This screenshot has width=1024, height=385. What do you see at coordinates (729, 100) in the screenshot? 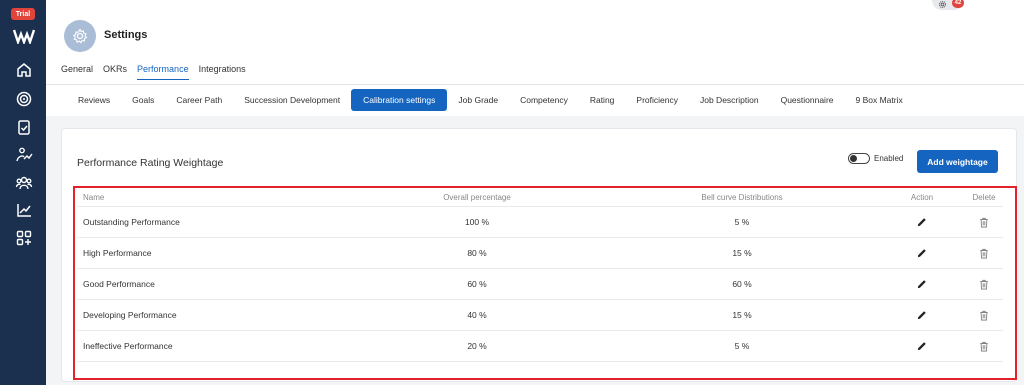
I see `subnav-job-description: Job Description` at bounding box center [729, 100].